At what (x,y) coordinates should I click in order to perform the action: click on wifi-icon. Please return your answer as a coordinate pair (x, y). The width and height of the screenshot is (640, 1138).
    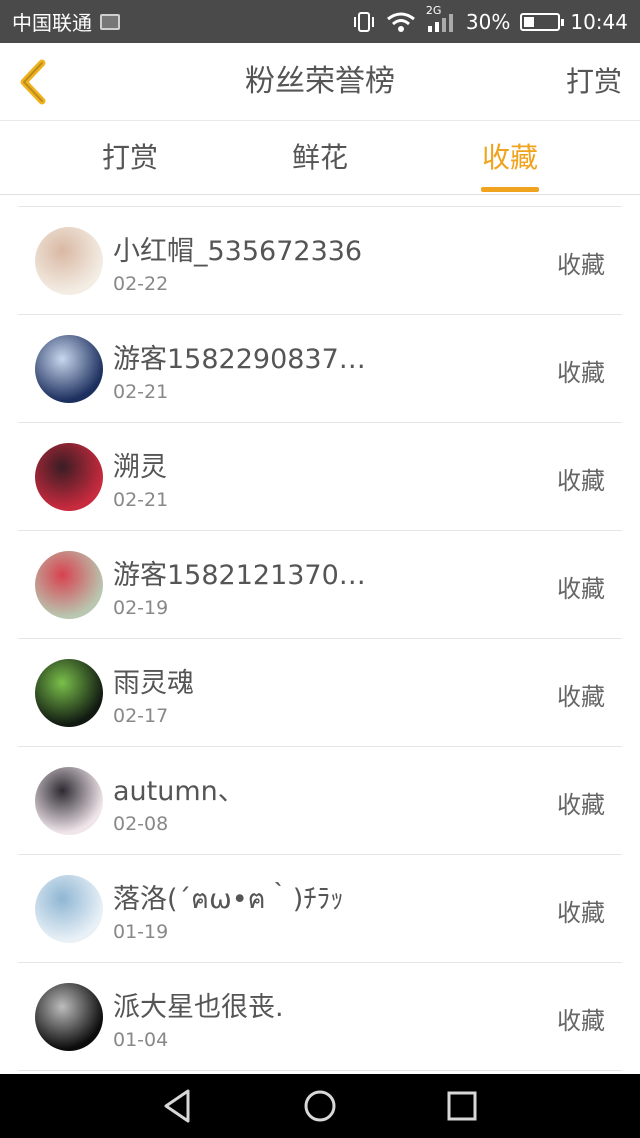
    Looking at the image, I should click on (400, 22).